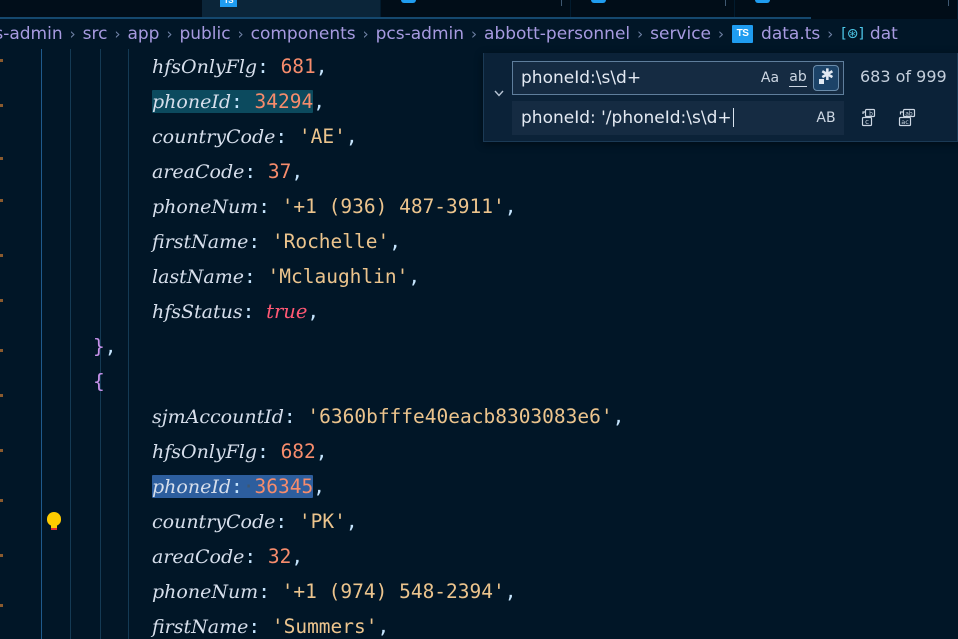 Image resolution: width=958 pixels, height=639 pixels. I want to click on code-token-key: areaCode, so click(198, 172).